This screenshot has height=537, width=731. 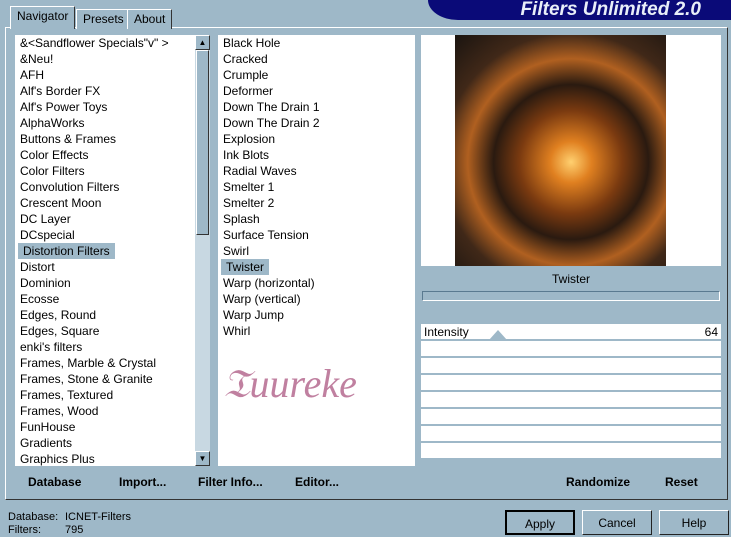 What do you see at coordinates (571, 332) in the screenshot?
I see `slider-intensity: Intensity 64` at bounding box center [571, 332].